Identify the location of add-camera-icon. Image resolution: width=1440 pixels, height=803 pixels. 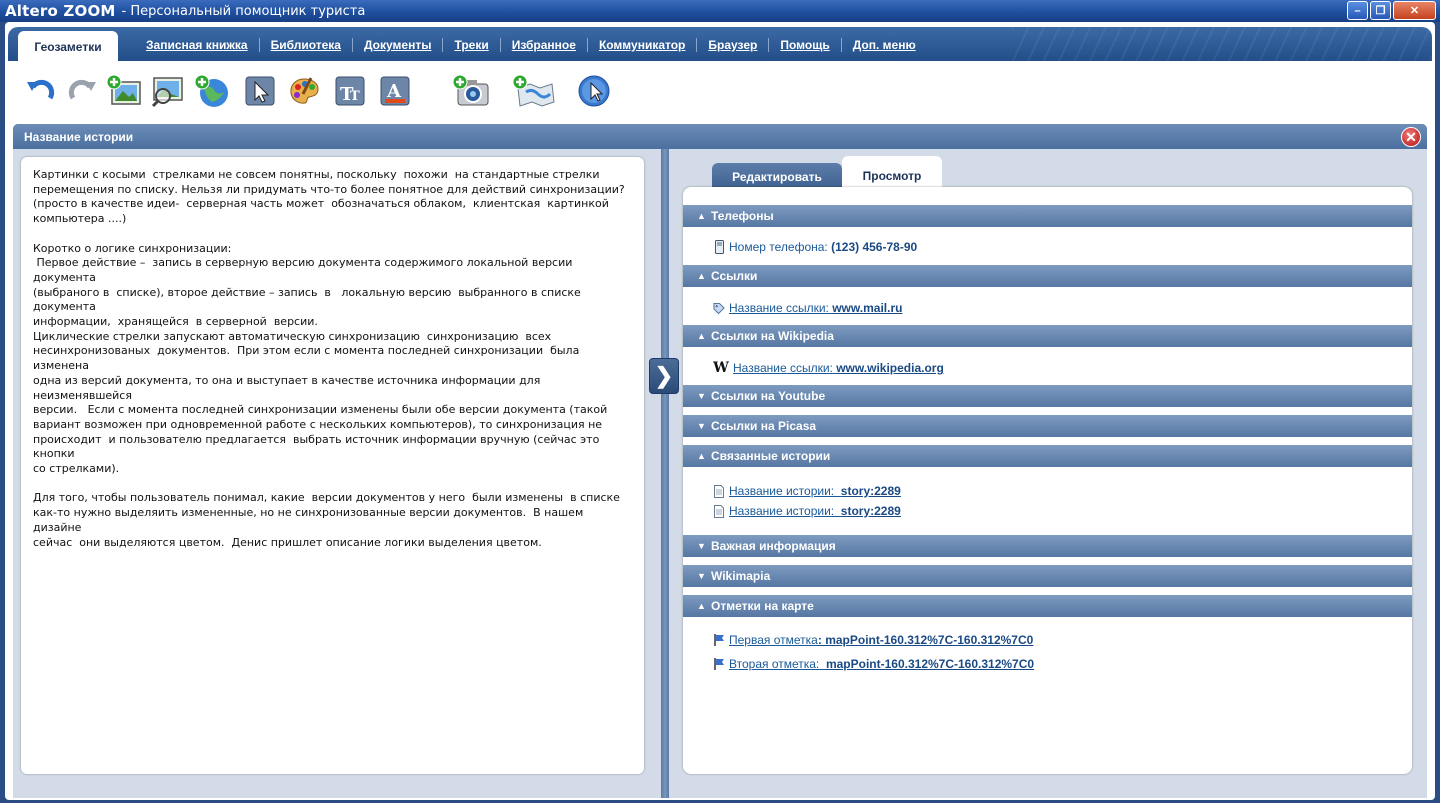
(470, 91).